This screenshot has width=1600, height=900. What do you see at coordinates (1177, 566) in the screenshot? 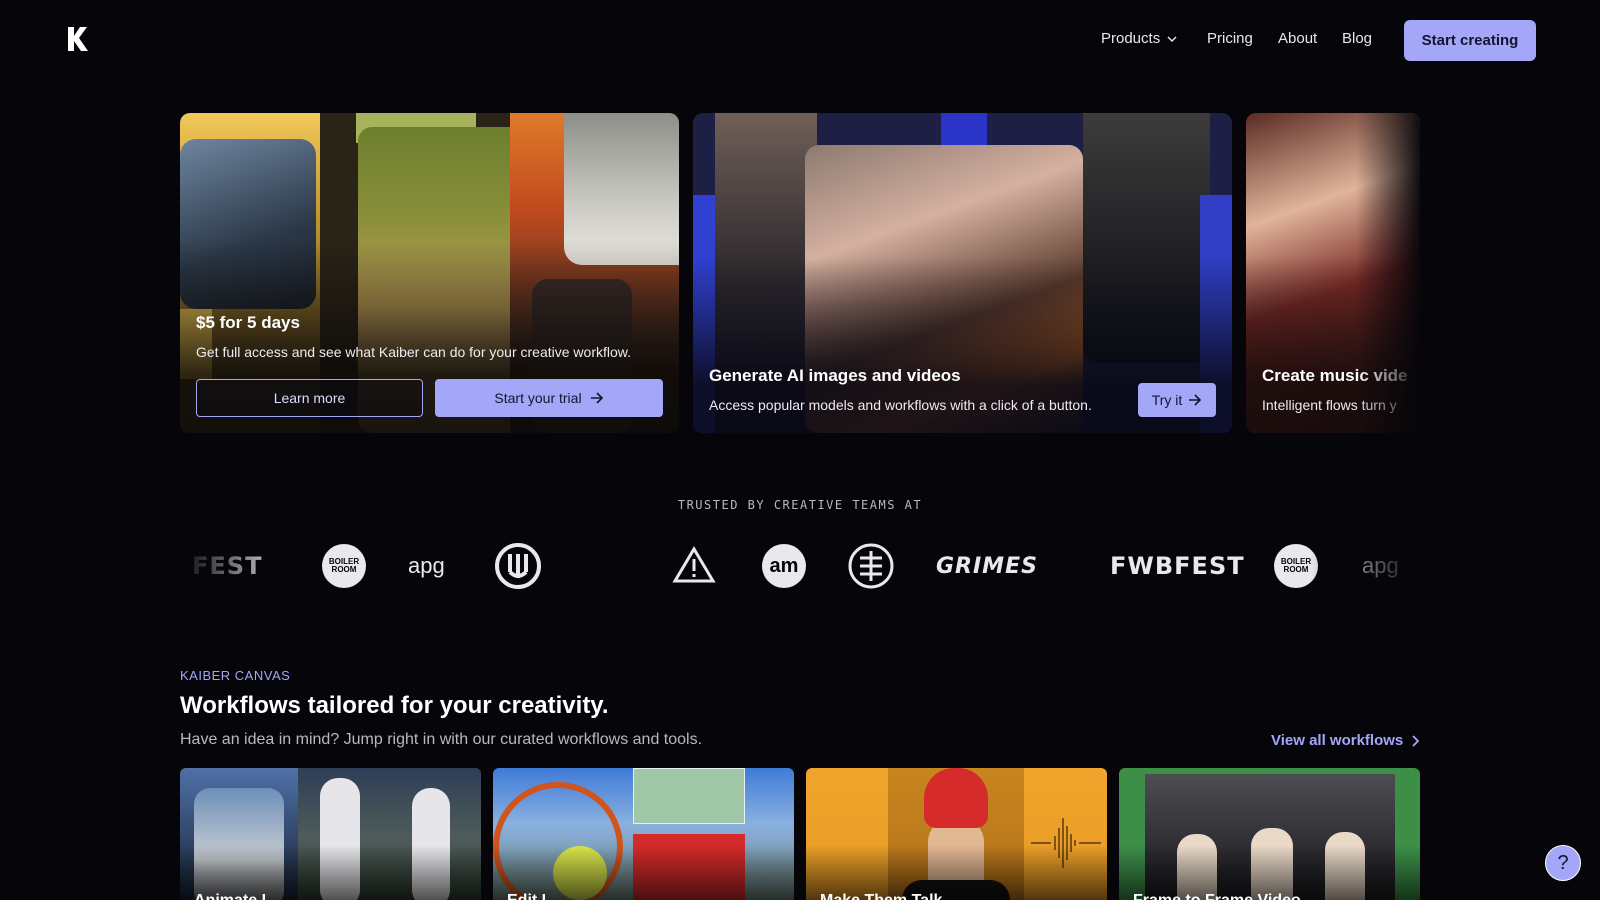
I see `fwbfest-logo: FWBFEST` at bounding box center [1177, 566].